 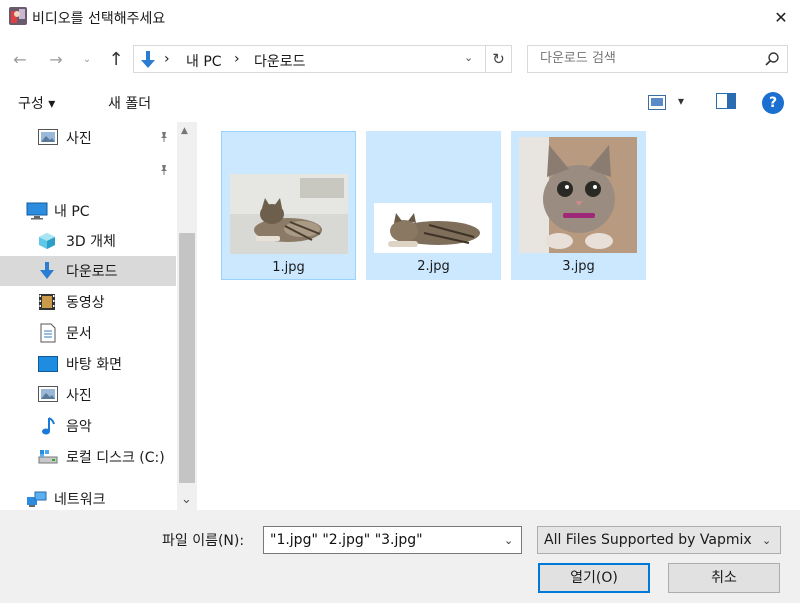 I want to click on file-item: 1.jpg, so click(x=288, y=205).